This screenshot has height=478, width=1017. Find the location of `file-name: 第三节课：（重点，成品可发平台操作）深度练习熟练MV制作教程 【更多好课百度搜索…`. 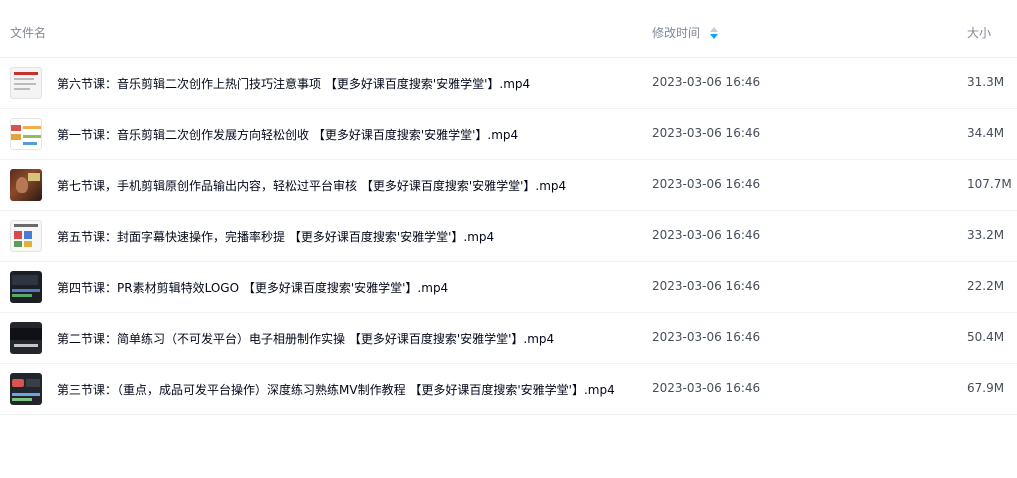

file-name: 第三节课：（重点，成品可发平台操作）深度练习熟练MV制作教程 【更多好课百度搜索… is located at coordinates (336, 389).